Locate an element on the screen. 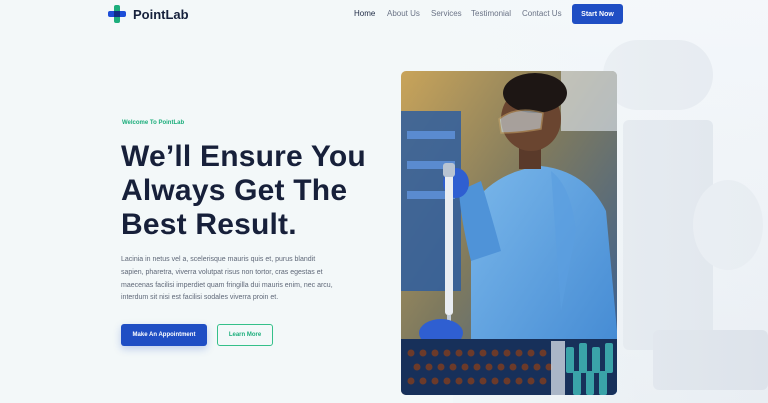 The height and width of the screenshot is (403, 768). headline-line: We’ll Ensure You is located at coordinates (243, 156).